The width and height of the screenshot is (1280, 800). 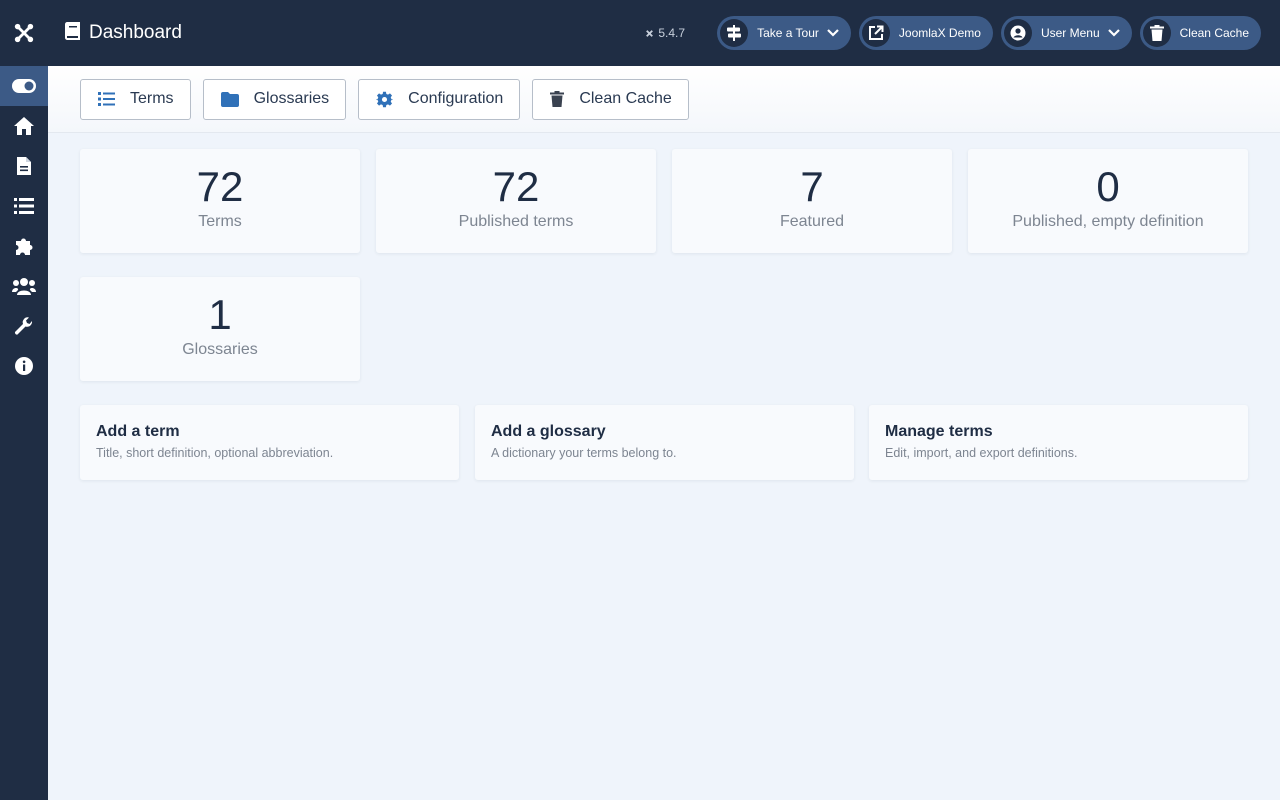 What do you see at coordinates (939, 33) in the screenshot?
I see `joomlax-demo-label: JoomlaX Demo` at bounding box center [939, 33].